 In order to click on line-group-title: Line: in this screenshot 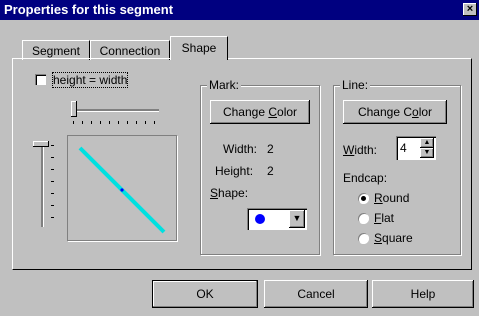, I will do `click(355, 85)`.